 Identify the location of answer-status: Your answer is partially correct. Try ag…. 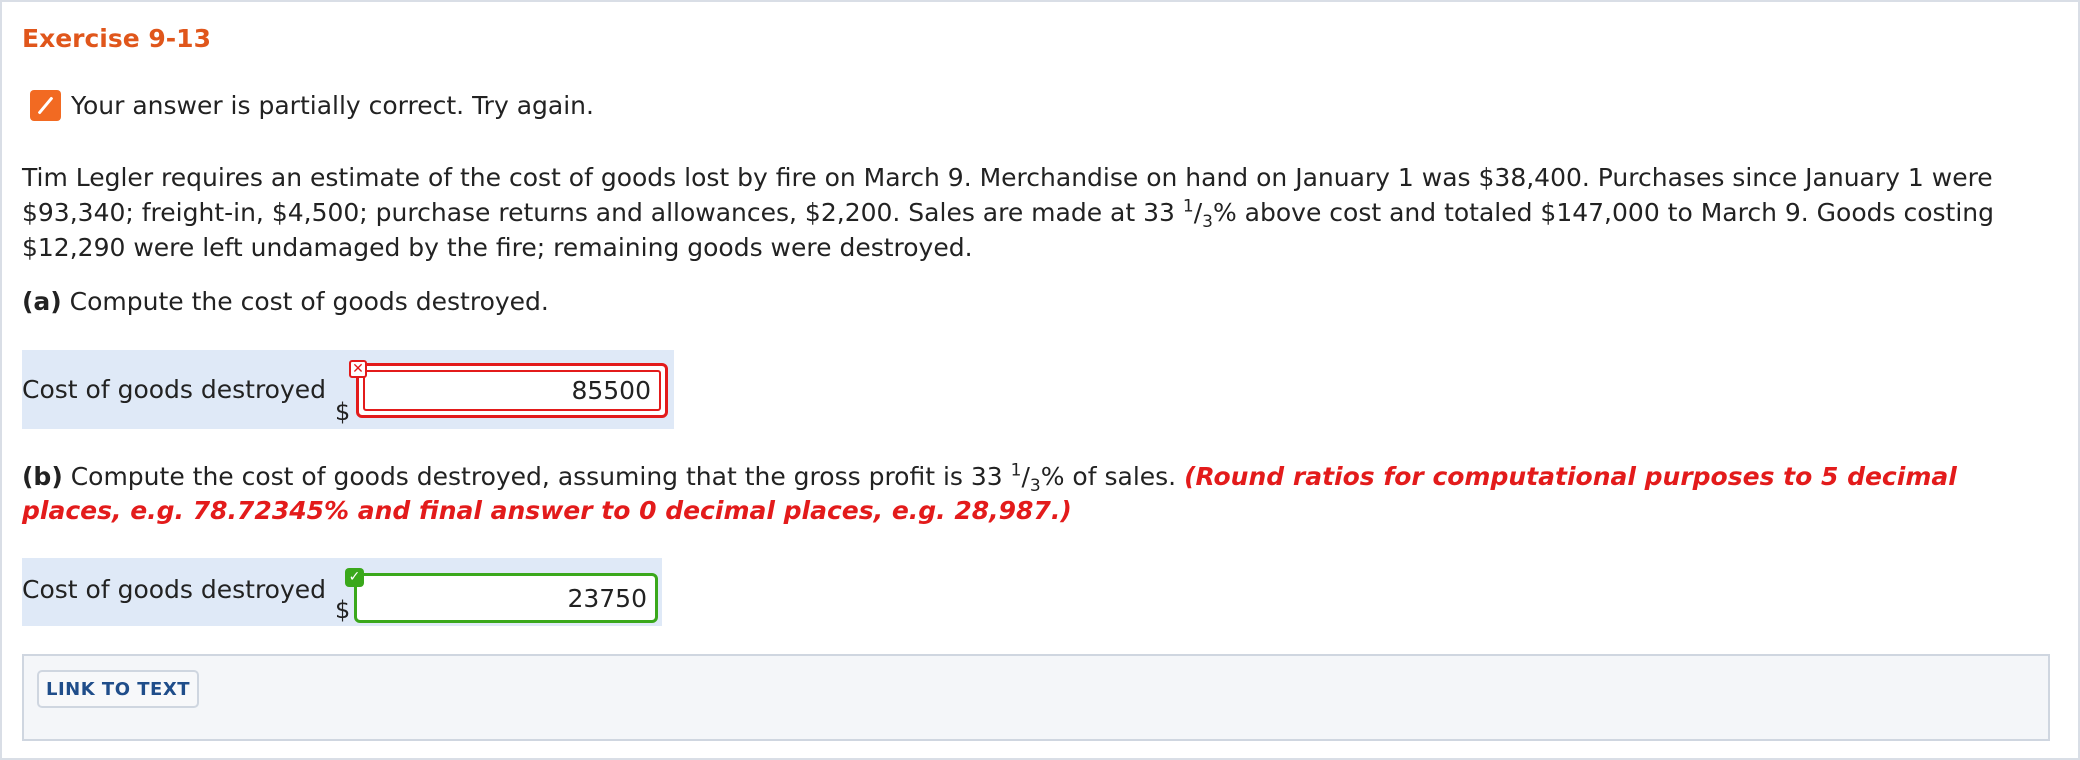
(312, 105).